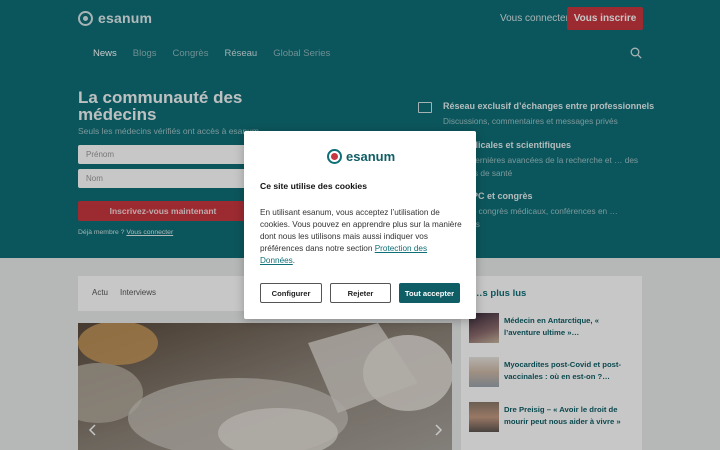  Describe the element at coordinates (429, 293) in the screenshot. I see `accept-all-button: Tout accepter` at that location.